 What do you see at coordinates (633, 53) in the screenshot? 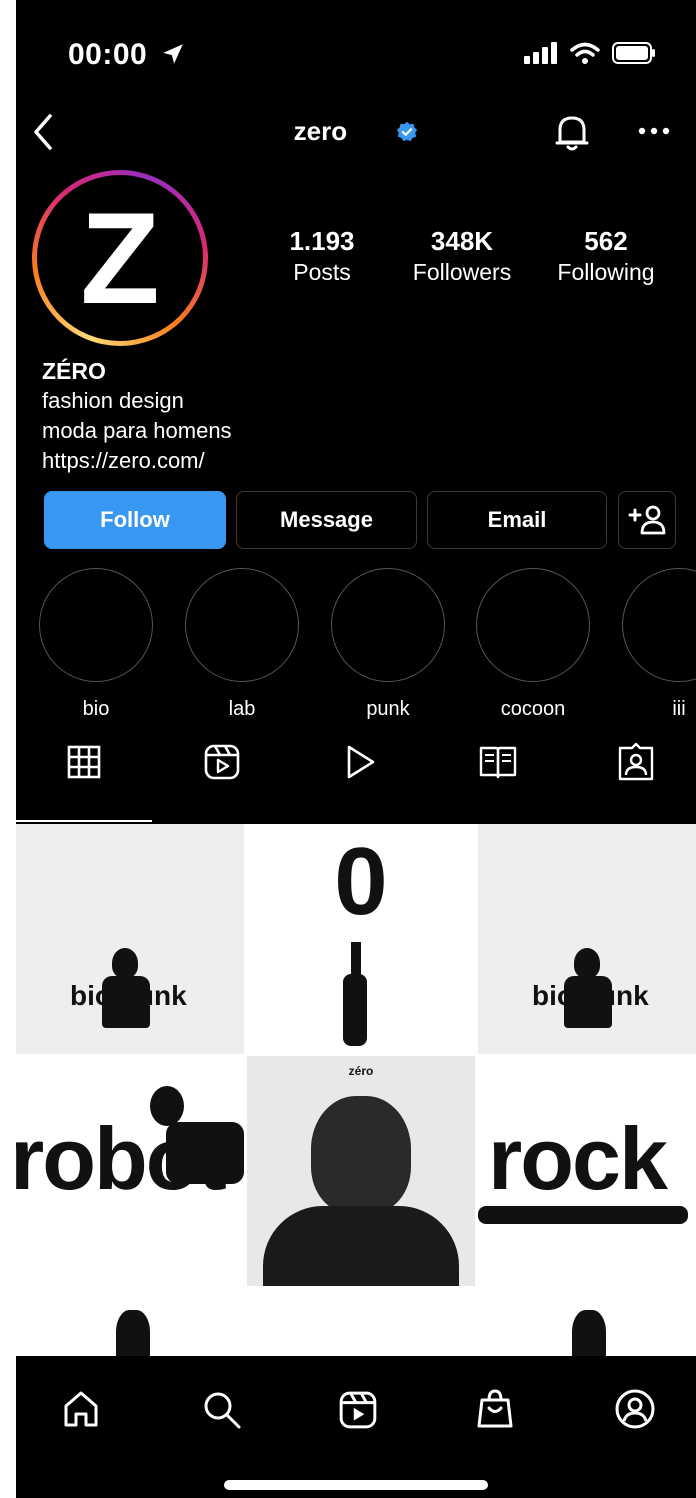
I see `battery-icon` at bounding box center [633, 53].